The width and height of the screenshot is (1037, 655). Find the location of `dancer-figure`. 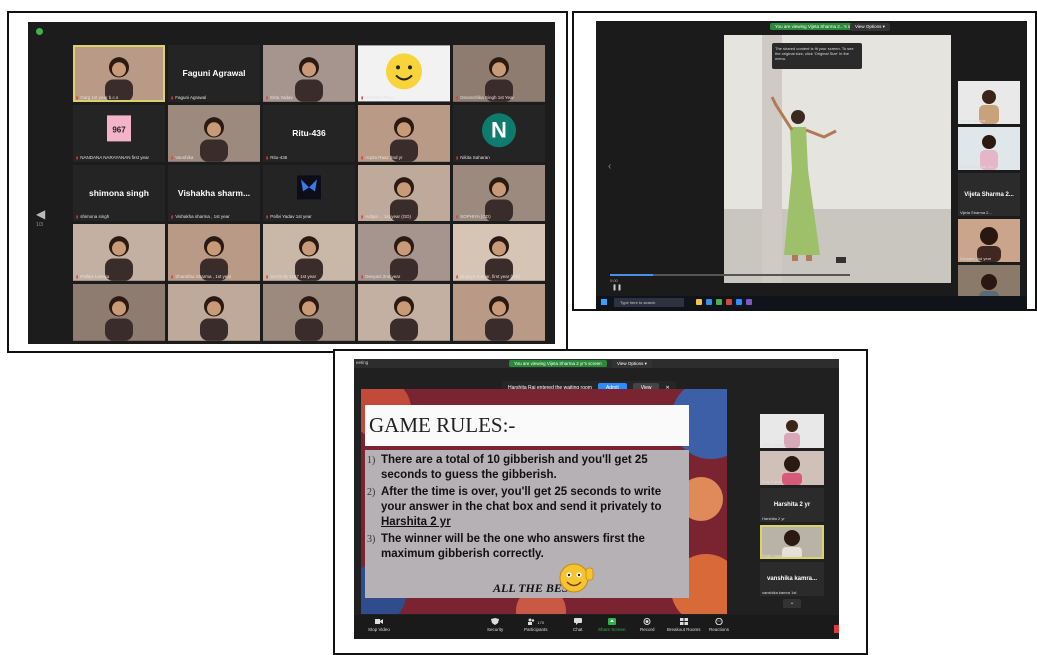

dancer-figure is located at coordinates (803, 178).